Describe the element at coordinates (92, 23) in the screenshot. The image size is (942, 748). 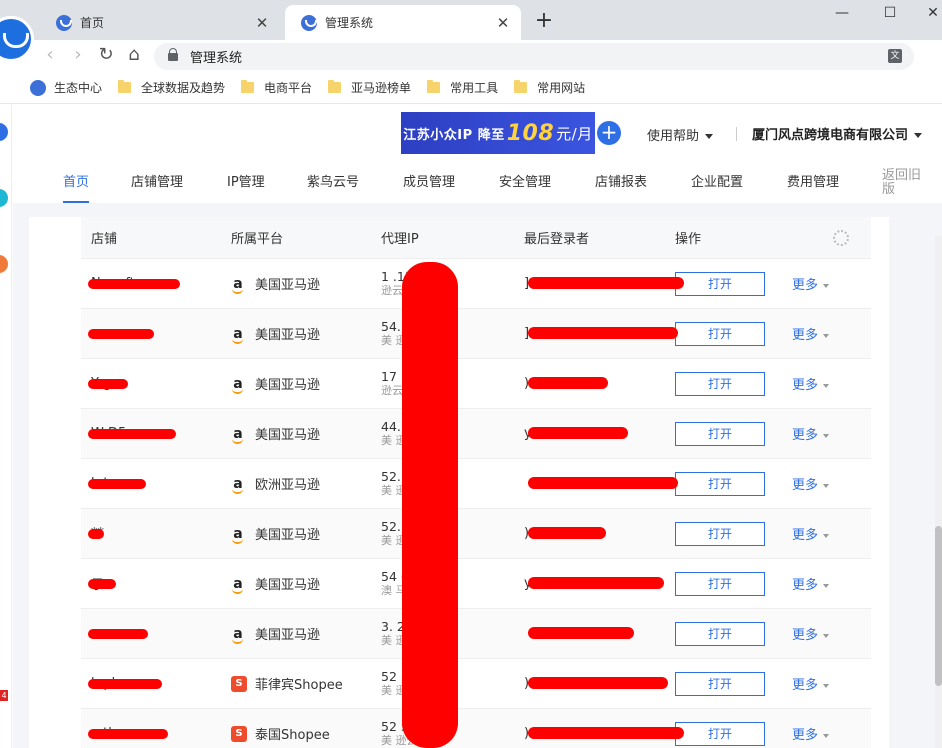
I see `tab-title: 首页` at that location.